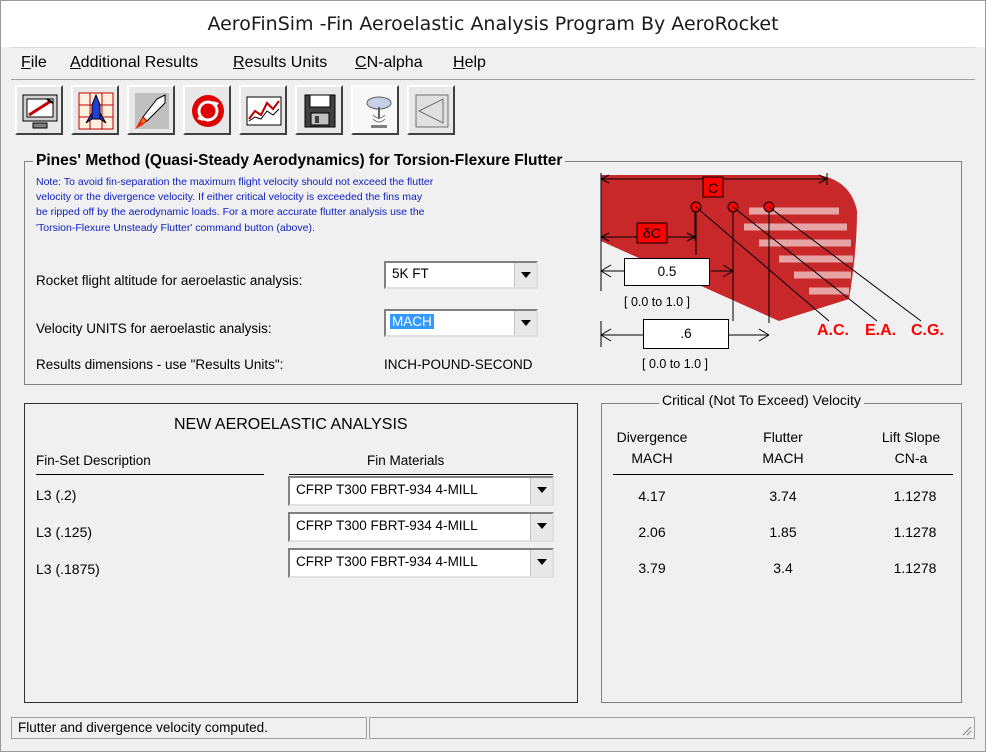 The height and width of the screenshot is (752, 986). What do you see at coordinates (412, 321) in the screenshot?
I see `velocity-units-value: MACH` at bounding box center [412, 321].